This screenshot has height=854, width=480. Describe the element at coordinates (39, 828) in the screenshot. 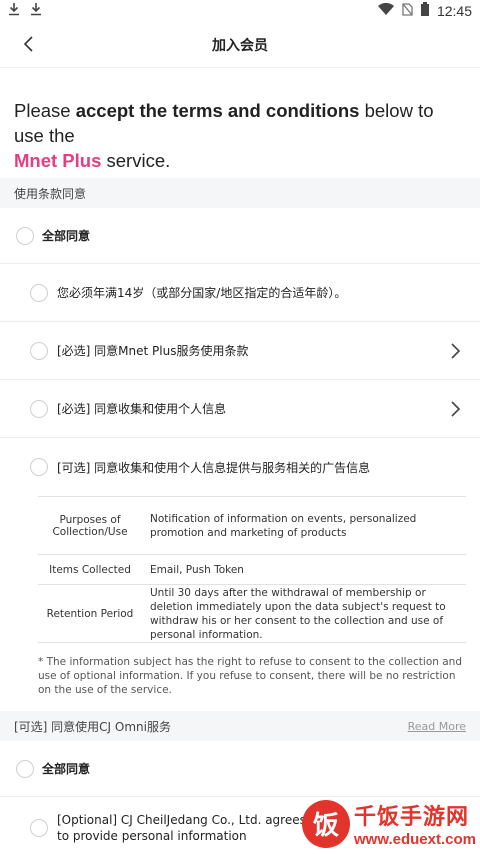

I see `cj-item-radio` at that location.